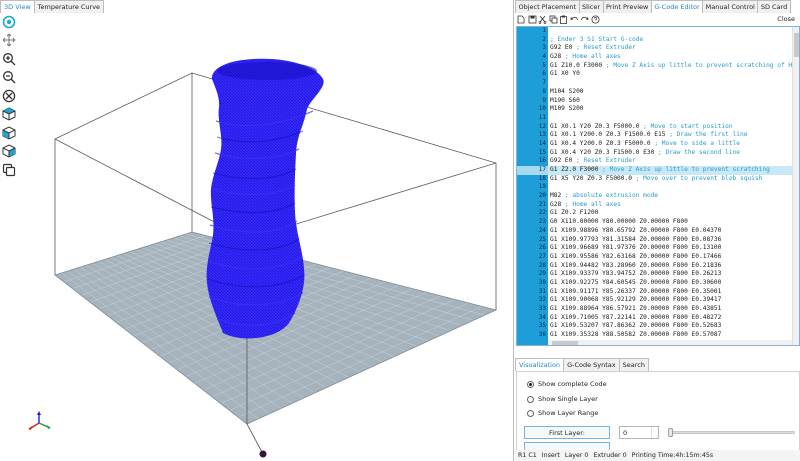  What do you see at coordinates (567, 432) in the screenshot?
I see `first-layer-button: First Layer:` at bounding box center [567, 432].